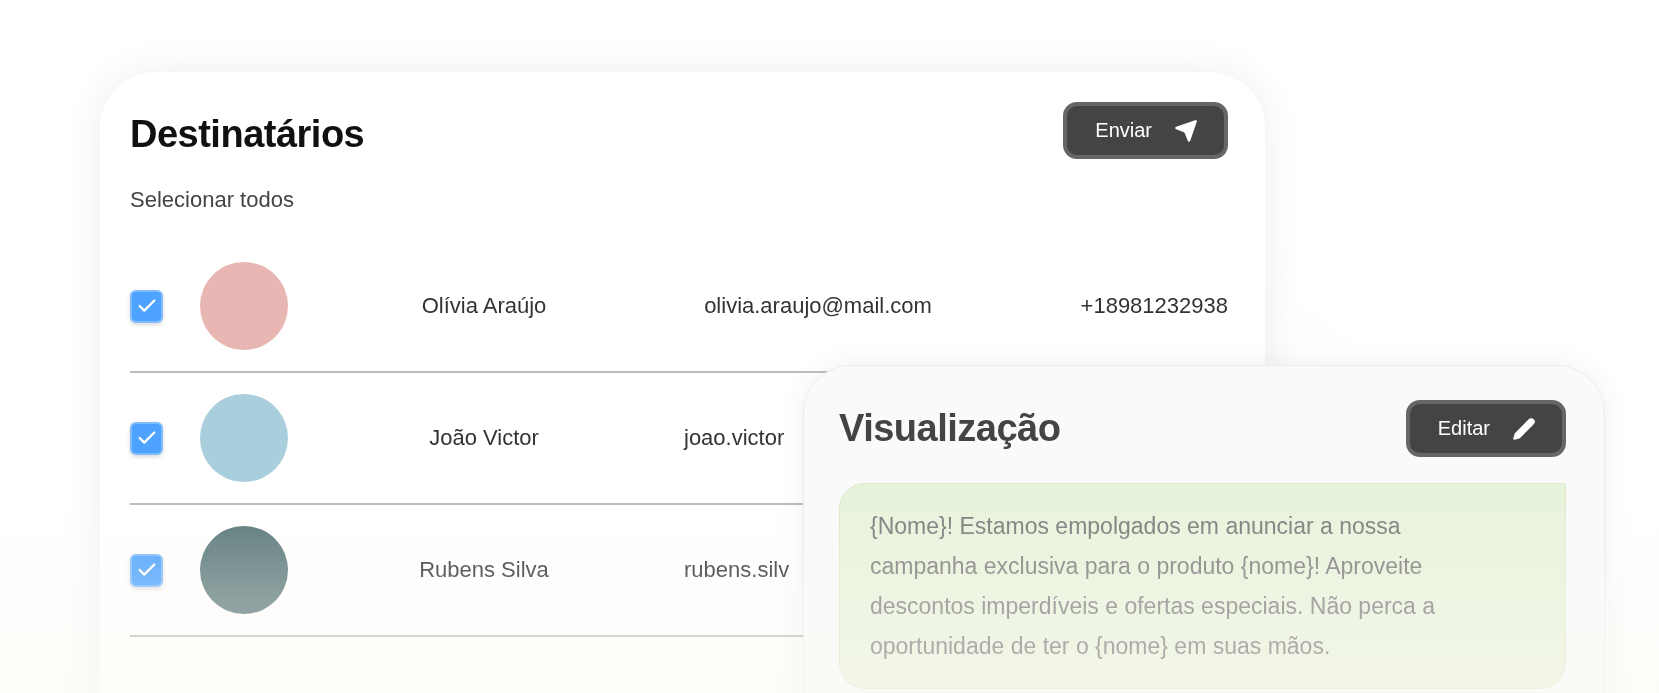  I want to click on pencil-icon, so click(1524, 428).